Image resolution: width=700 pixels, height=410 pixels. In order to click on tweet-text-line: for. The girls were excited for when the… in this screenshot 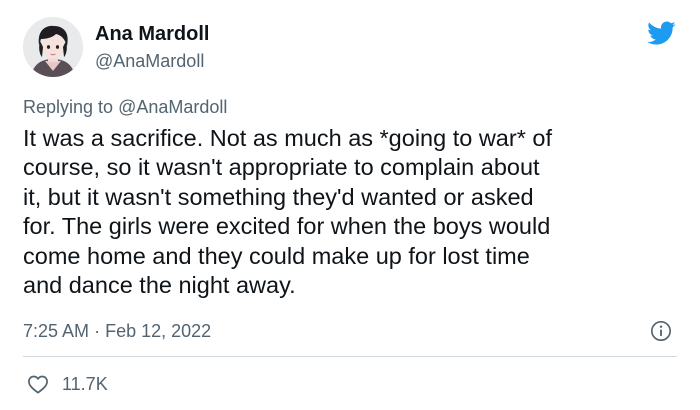, I will do `click(287, 226)`.